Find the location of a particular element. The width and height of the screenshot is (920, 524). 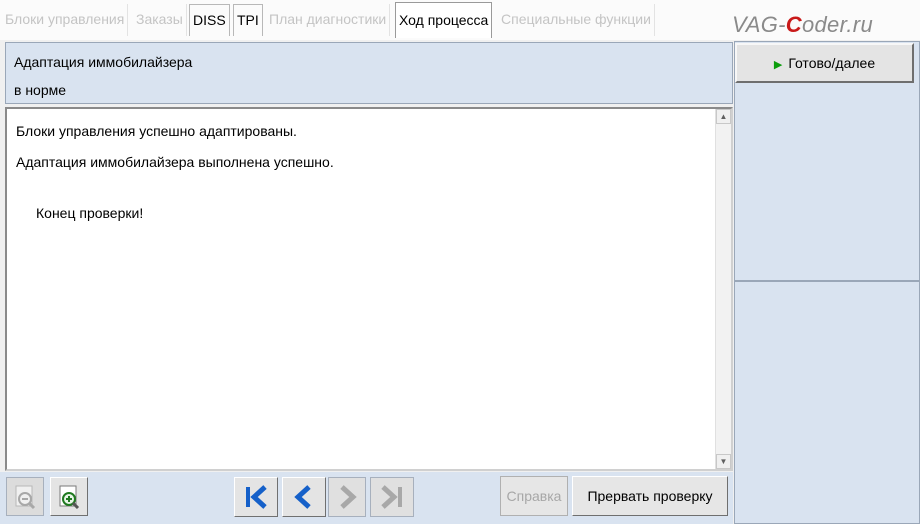

watermark-logo: VAG-Coder.ru is located at coordinates (802, 24).